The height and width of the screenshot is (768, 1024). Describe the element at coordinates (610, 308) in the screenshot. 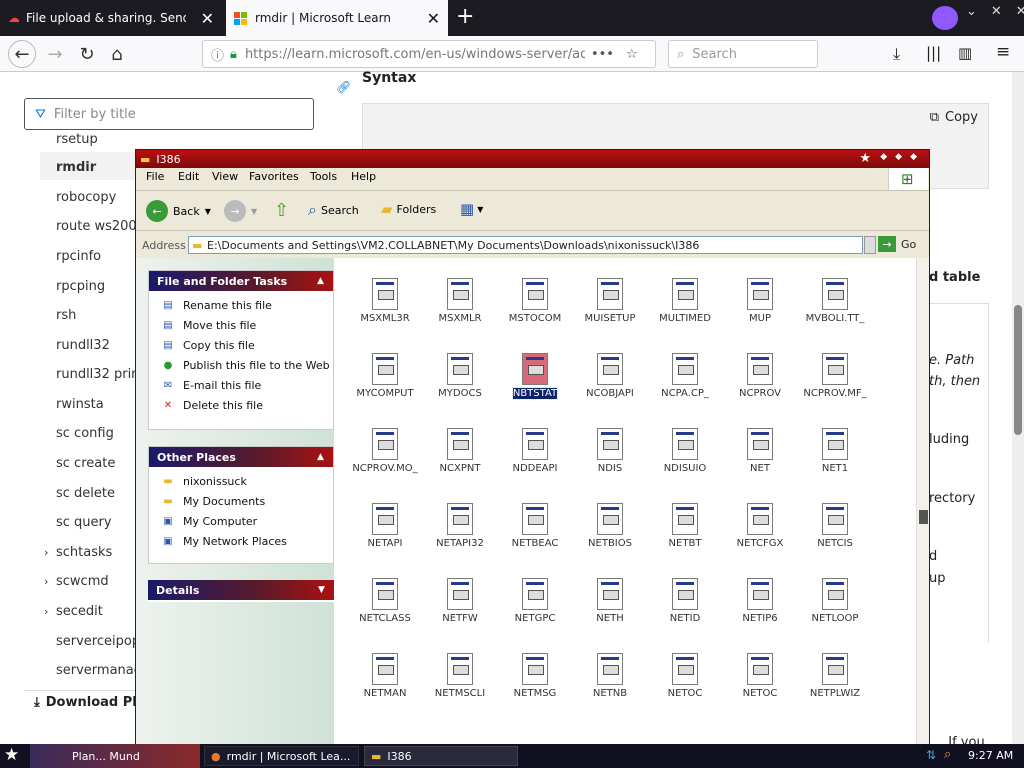

I see `file-item: MUISETUP` at that location.